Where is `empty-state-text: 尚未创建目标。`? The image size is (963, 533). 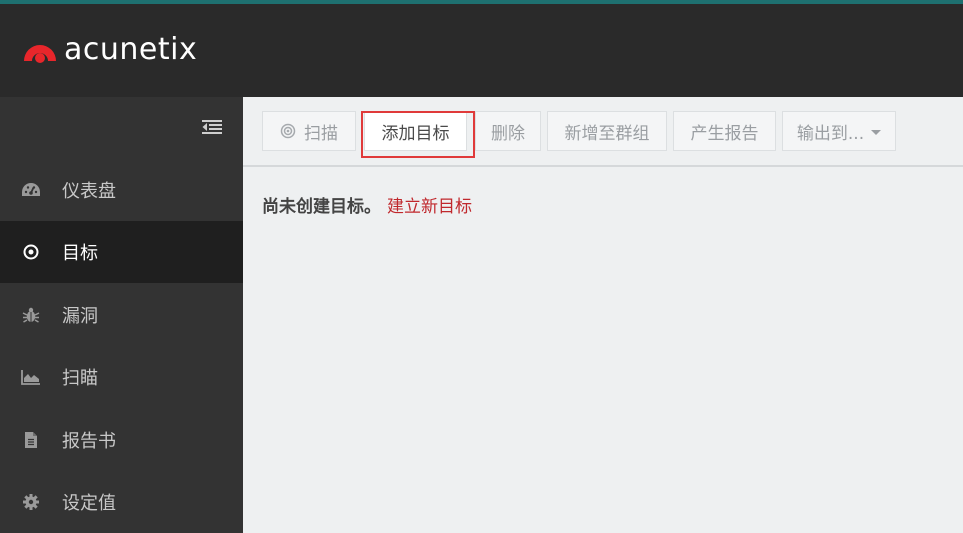 empty-state-text: 尚未创建目标。 is located at coordinates (321, 207).